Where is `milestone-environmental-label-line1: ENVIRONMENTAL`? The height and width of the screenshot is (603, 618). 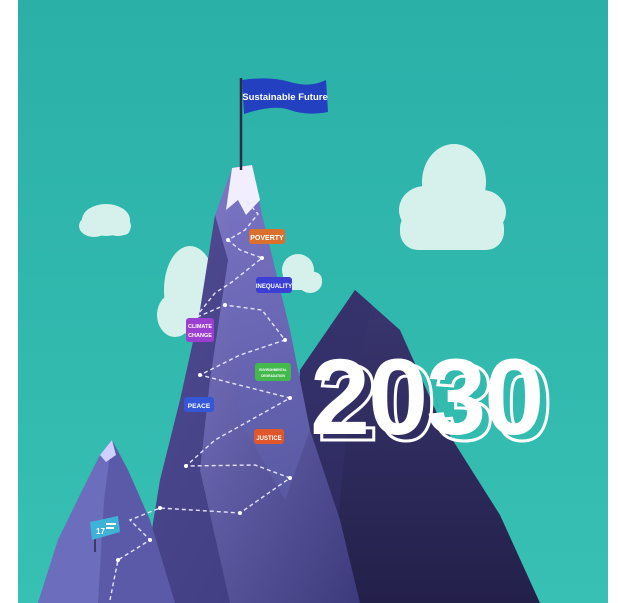 milestone-environmental-label-line1: ENVIRONMENTAL is located at coordinates (273, 370).